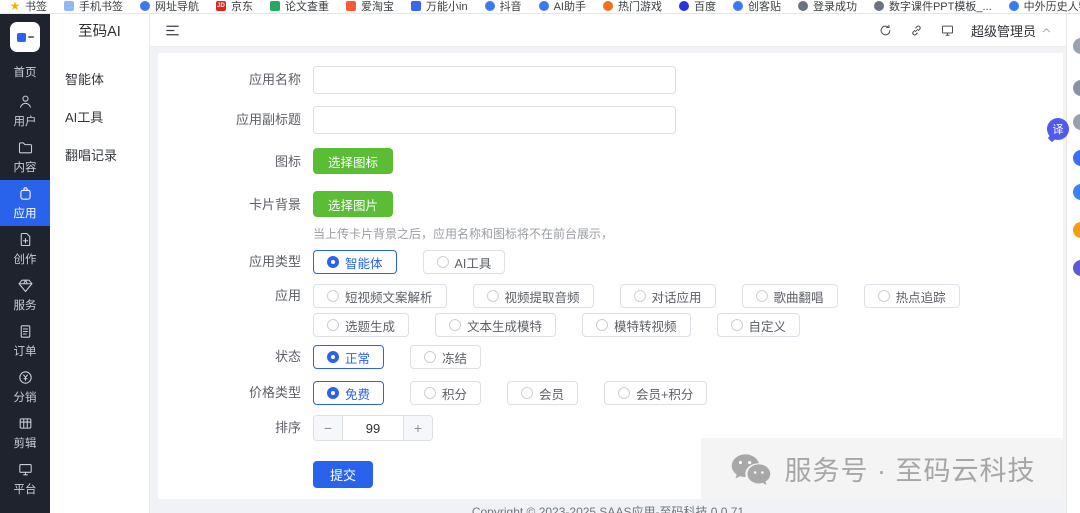 Image resolution: width=1080 pixels, height=513 pixels. I want to click on radio-option-积分: 积分, so click(446, 393).